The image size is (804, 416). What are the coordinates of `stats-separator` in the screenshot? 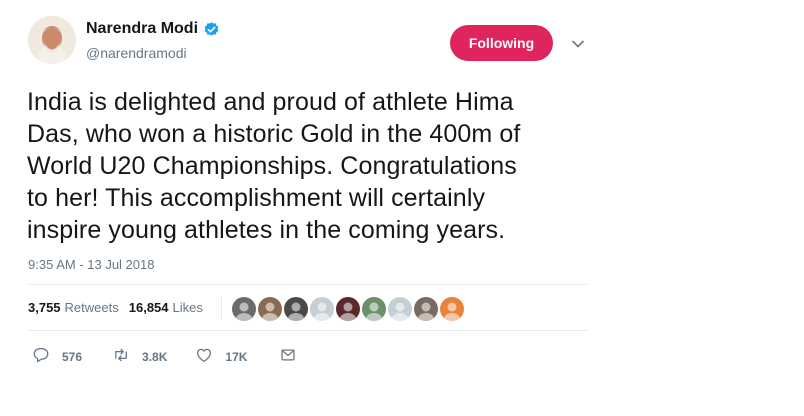 It's located at (221, 308).